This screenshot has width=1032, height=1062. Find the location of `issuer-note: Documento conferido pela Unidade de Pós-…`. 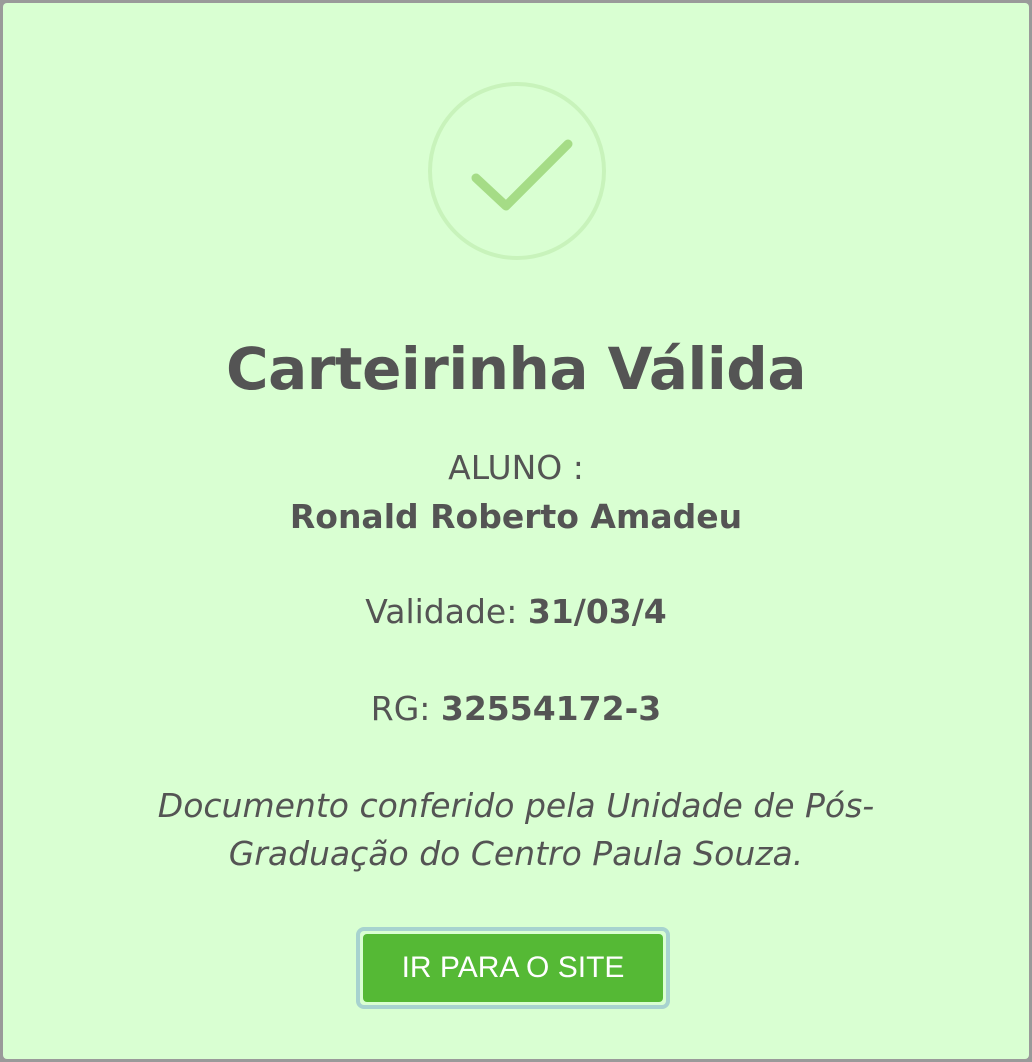

issuer-note: Documento conferido pela Unidade de Pós-… is located at coordinates (516, 829).